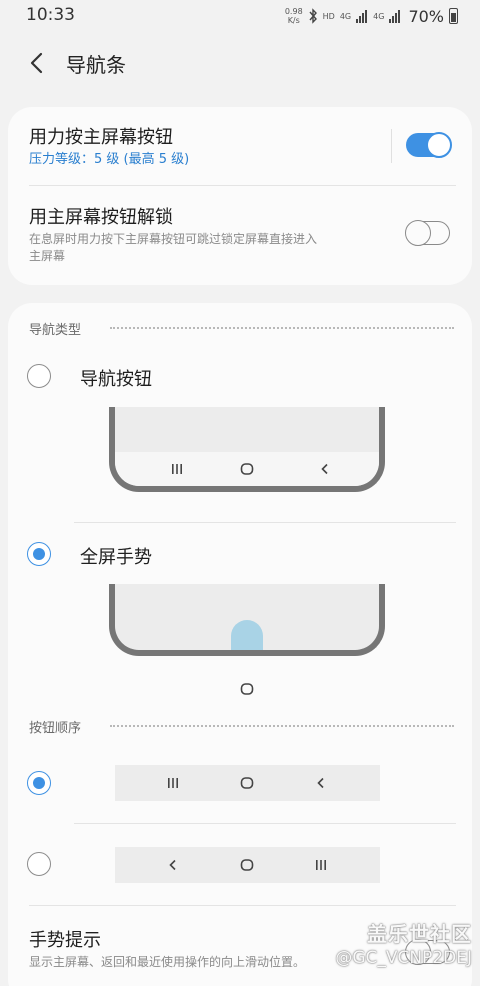  Describe the element at coordinates (313, 16) in the screenshot. I see `bluetooth-icon` at that location.